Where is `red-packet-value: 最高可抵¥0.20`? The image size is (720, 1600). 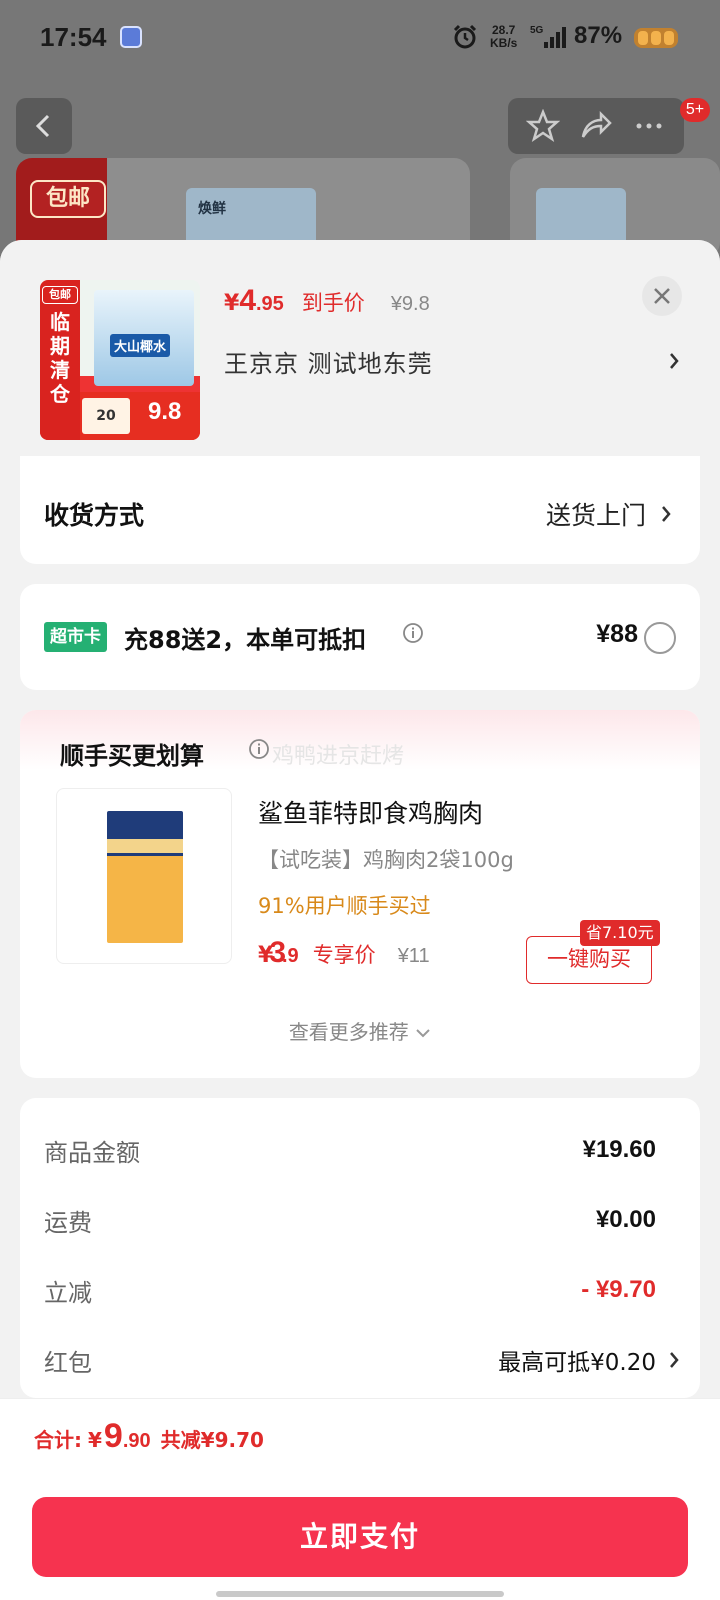 red-packet-value: 最高可抵¥0.20 is located at coordinates (577, 1363).